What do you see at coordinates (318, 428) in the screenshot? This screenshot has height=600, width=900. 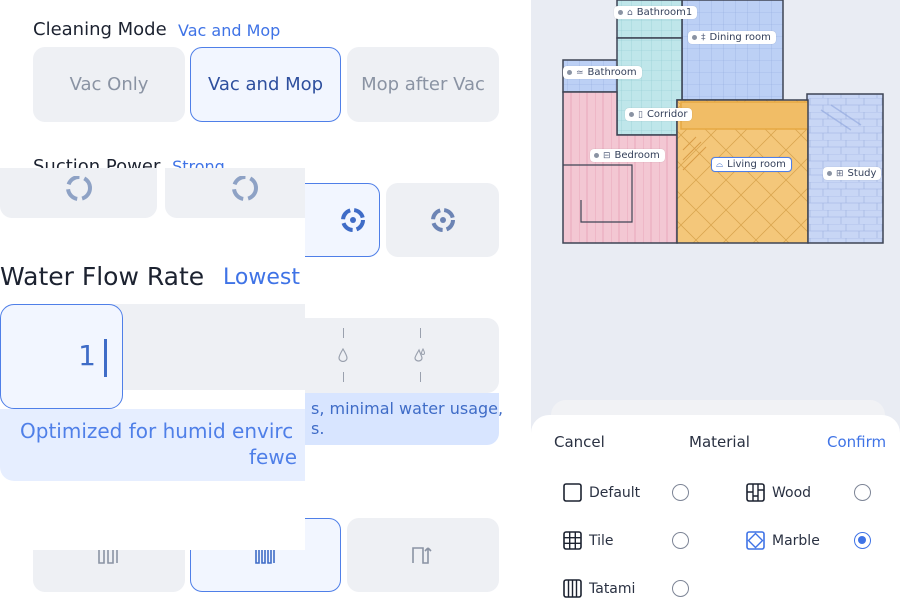 I see `description-back-line2: s.` at bounding box center [318, 428].